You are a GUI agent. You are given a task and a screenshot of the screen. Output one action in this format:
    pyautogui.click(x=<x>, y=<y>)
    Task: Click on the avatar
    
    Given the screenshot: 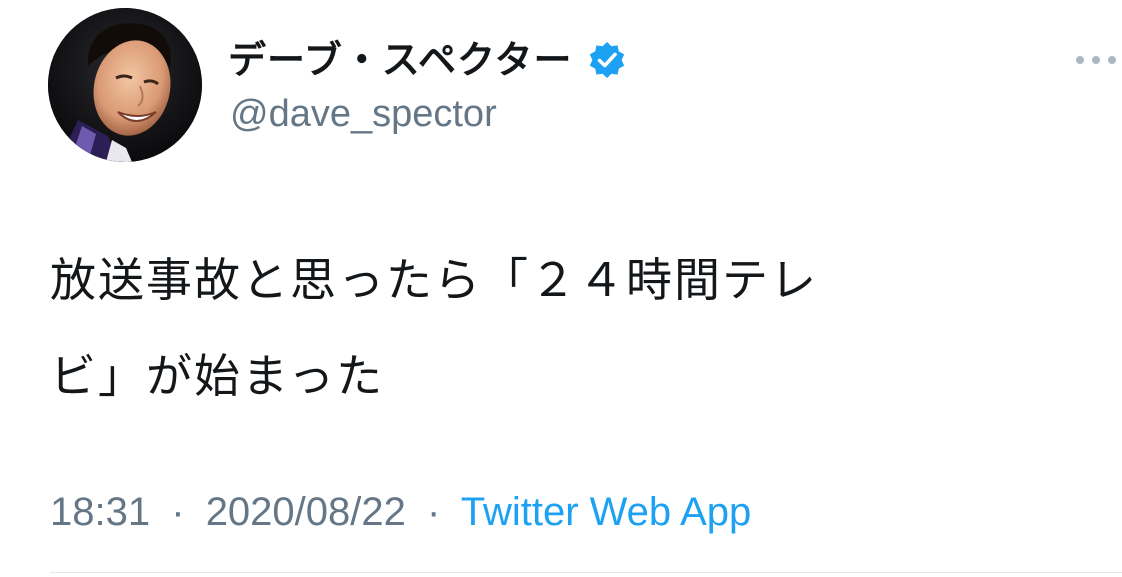 What is the action you would take?
    pyautogui.click(x=125, y=85)
    